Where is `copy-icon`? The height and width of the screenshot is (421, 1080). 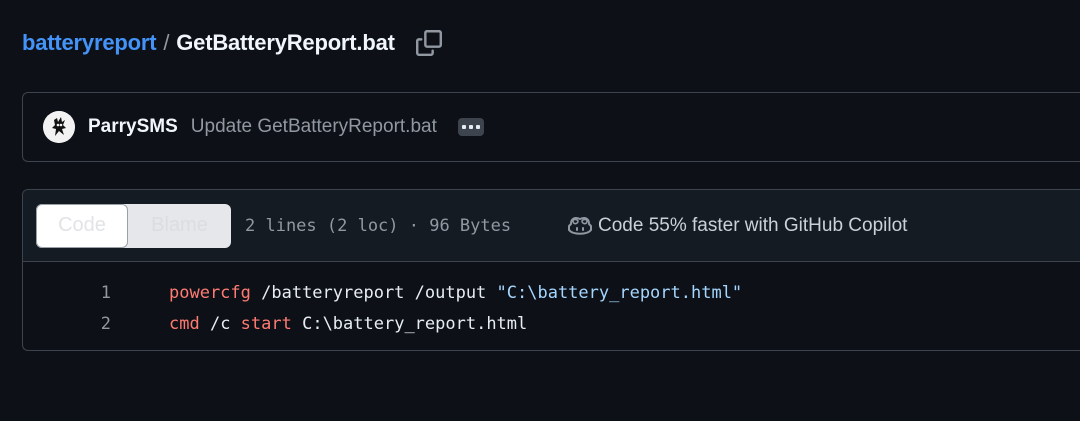 copy-icon is located at coordinates (428, 43).